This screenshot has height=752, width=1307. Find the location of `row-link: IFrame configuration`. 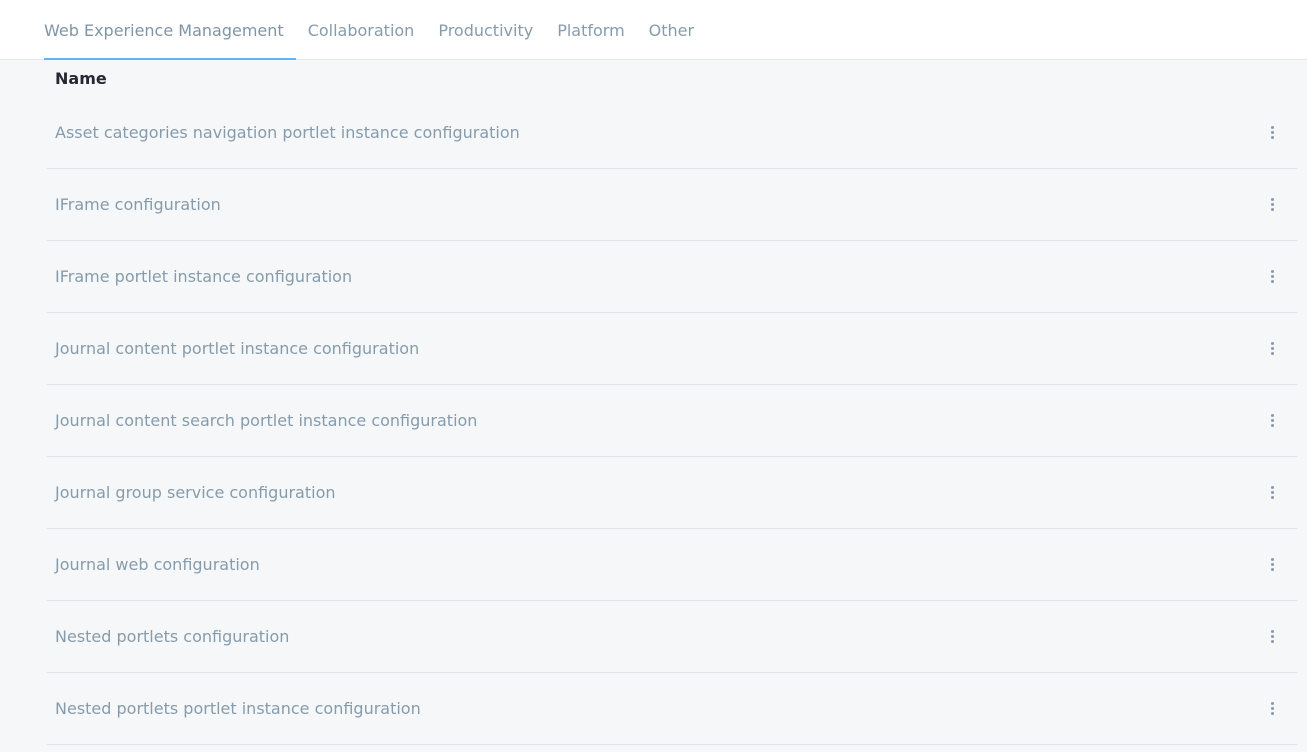

row-link: IFrame configuration is located at coordinates (138, 204).